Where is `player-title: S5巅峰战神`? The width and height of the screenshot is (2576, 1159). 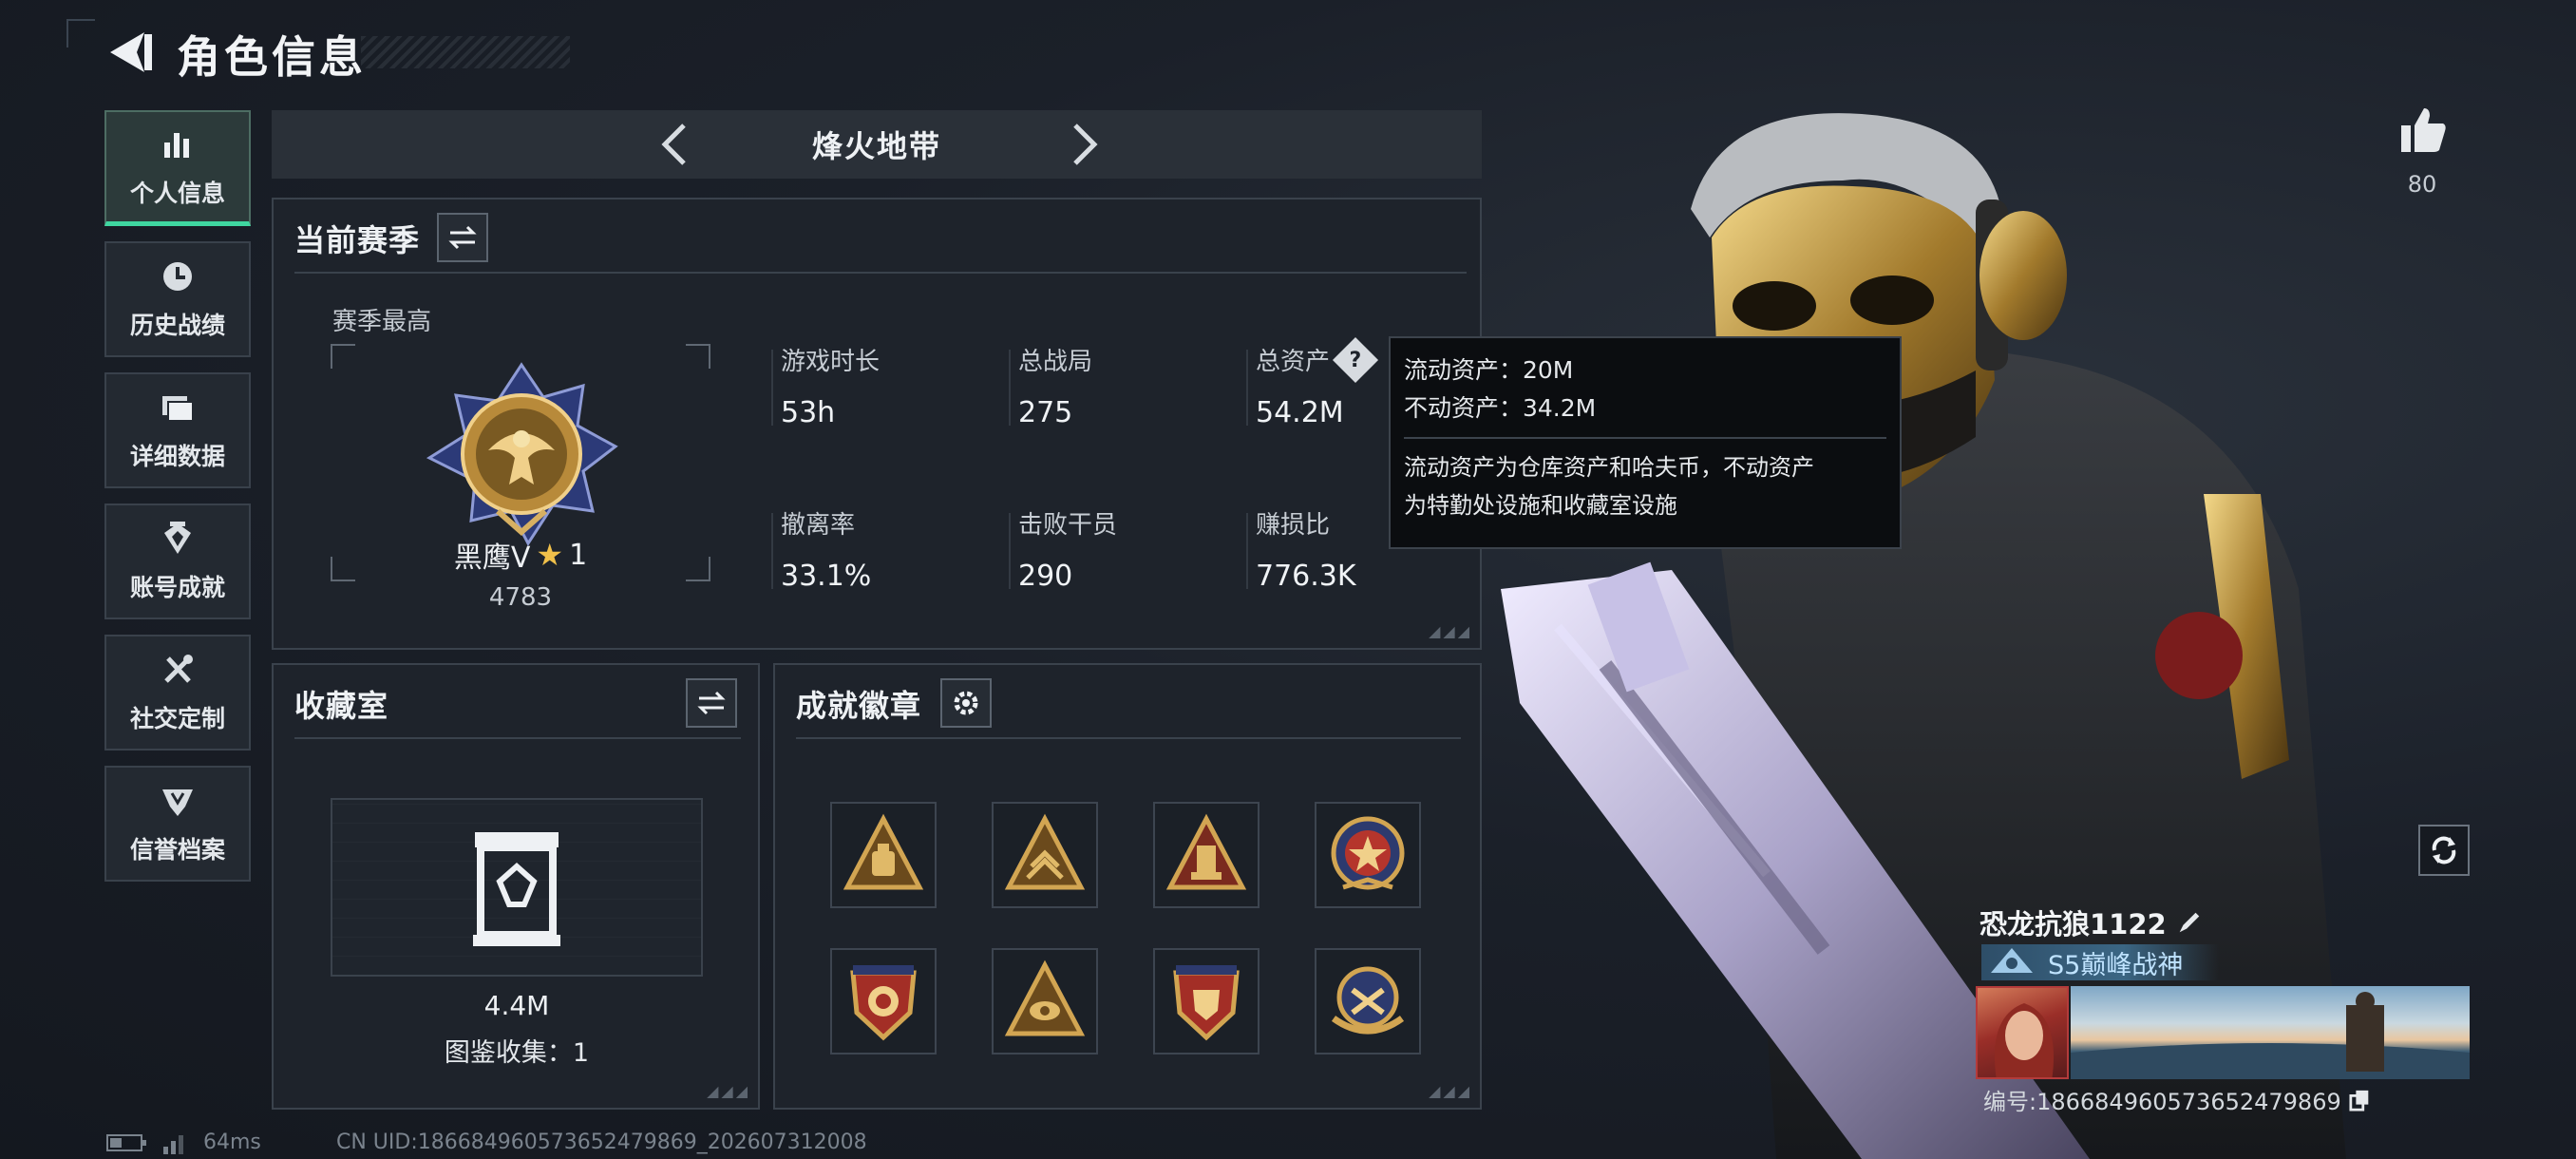
player-title: S5巅峰战神 is located at coordinates (2116, 965).